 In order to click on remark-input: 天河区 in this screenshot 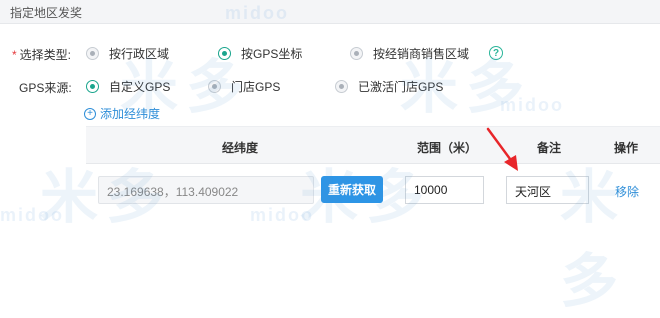, I will do `click(547, 190)`.